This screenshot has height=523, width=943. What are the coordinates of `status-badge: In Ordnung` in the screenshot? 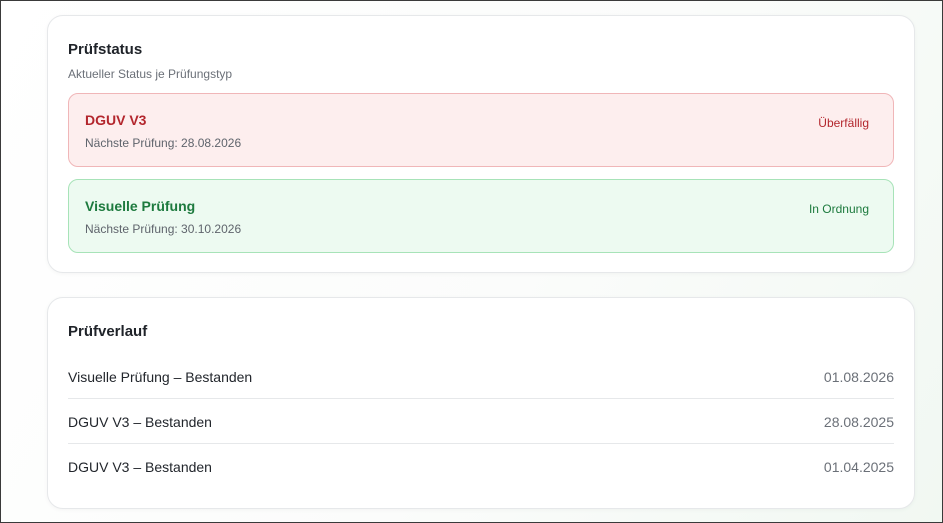 It's located at (838, 209).